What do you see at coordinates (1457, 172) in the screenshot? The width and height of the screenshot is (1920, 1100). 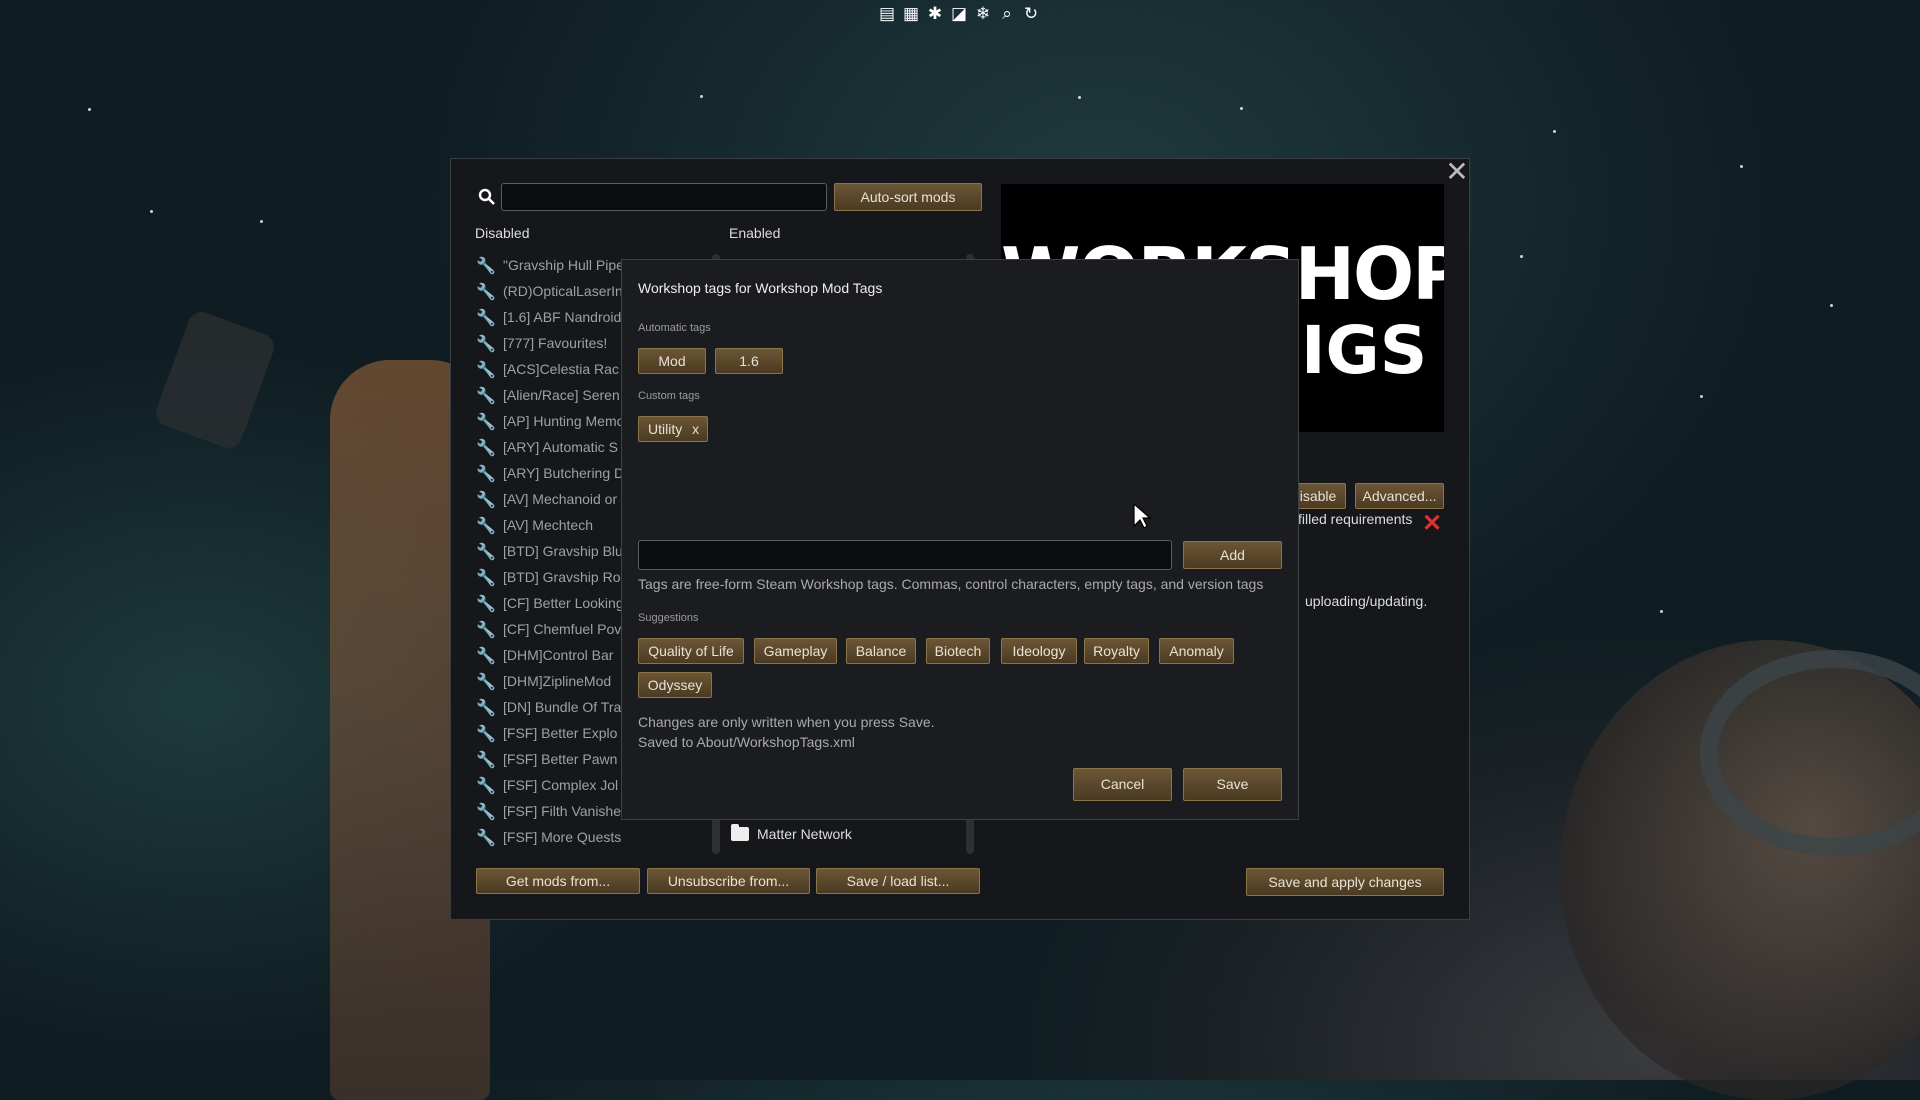 I see `close-icon: ✕` at bounding box center [1457, 172].